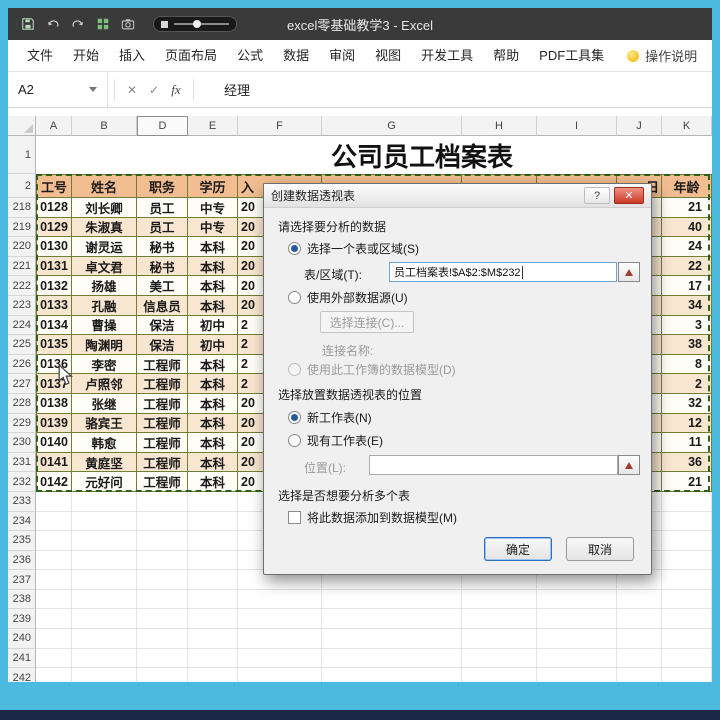 This screenshot has height=720, width=720. What do you see at coordinates (54, 186) in the screenshot?
I see `header-cell-id: 工号` at bounding box center [54, 186].